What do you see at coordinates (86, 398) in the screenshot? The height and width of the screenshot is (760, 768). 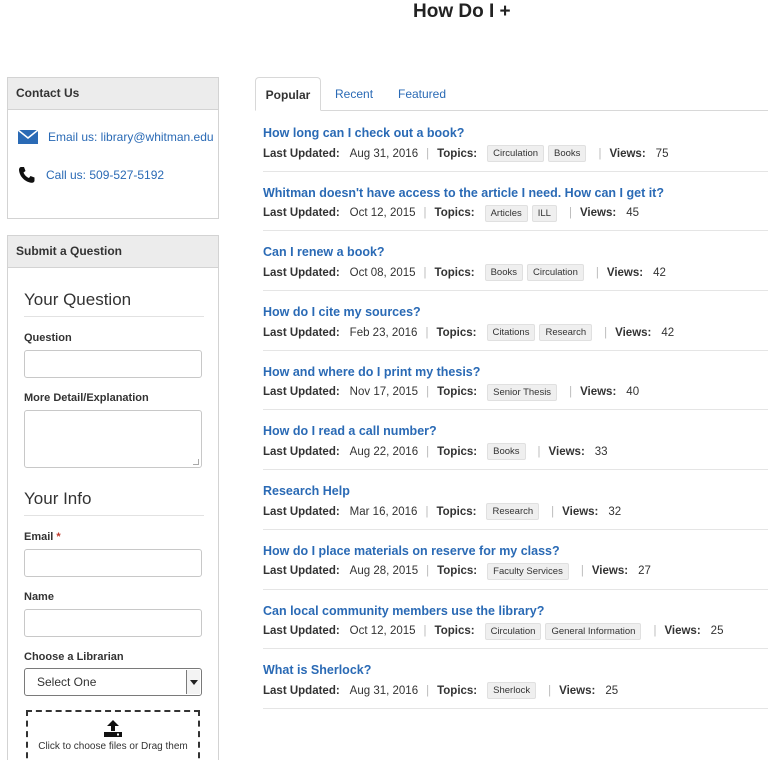 I see `detail-label: More Detail/Explanation` at bounding box center [86, 398].